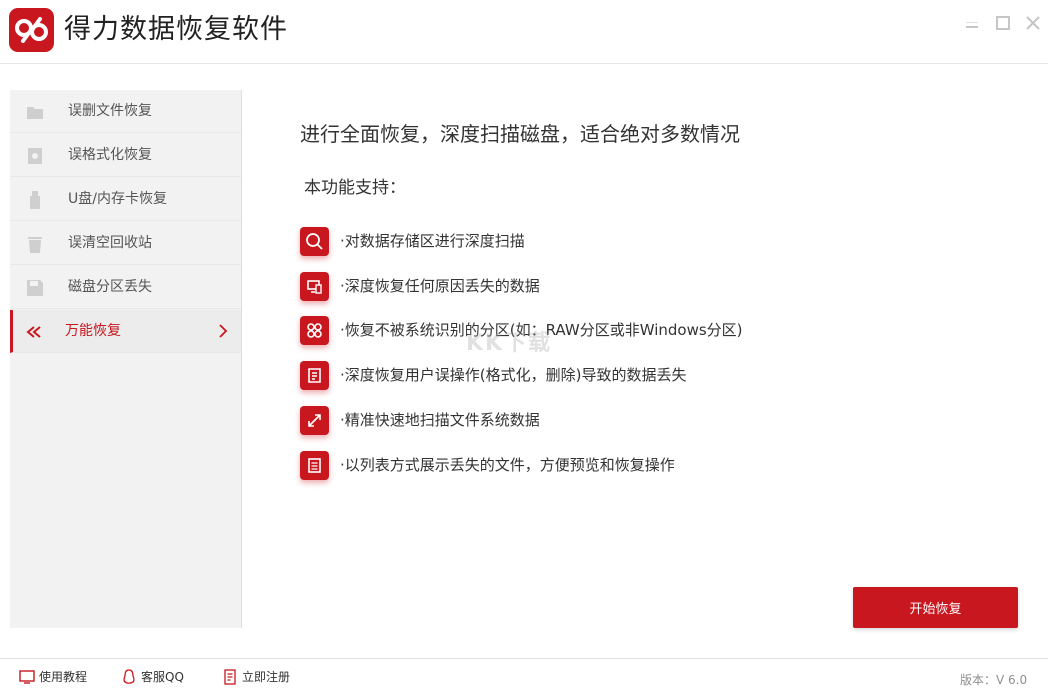  I want to click on feature-item: ·以列表方式展示丢失的文件，方便预览和恢复操作, so click(580, 466).